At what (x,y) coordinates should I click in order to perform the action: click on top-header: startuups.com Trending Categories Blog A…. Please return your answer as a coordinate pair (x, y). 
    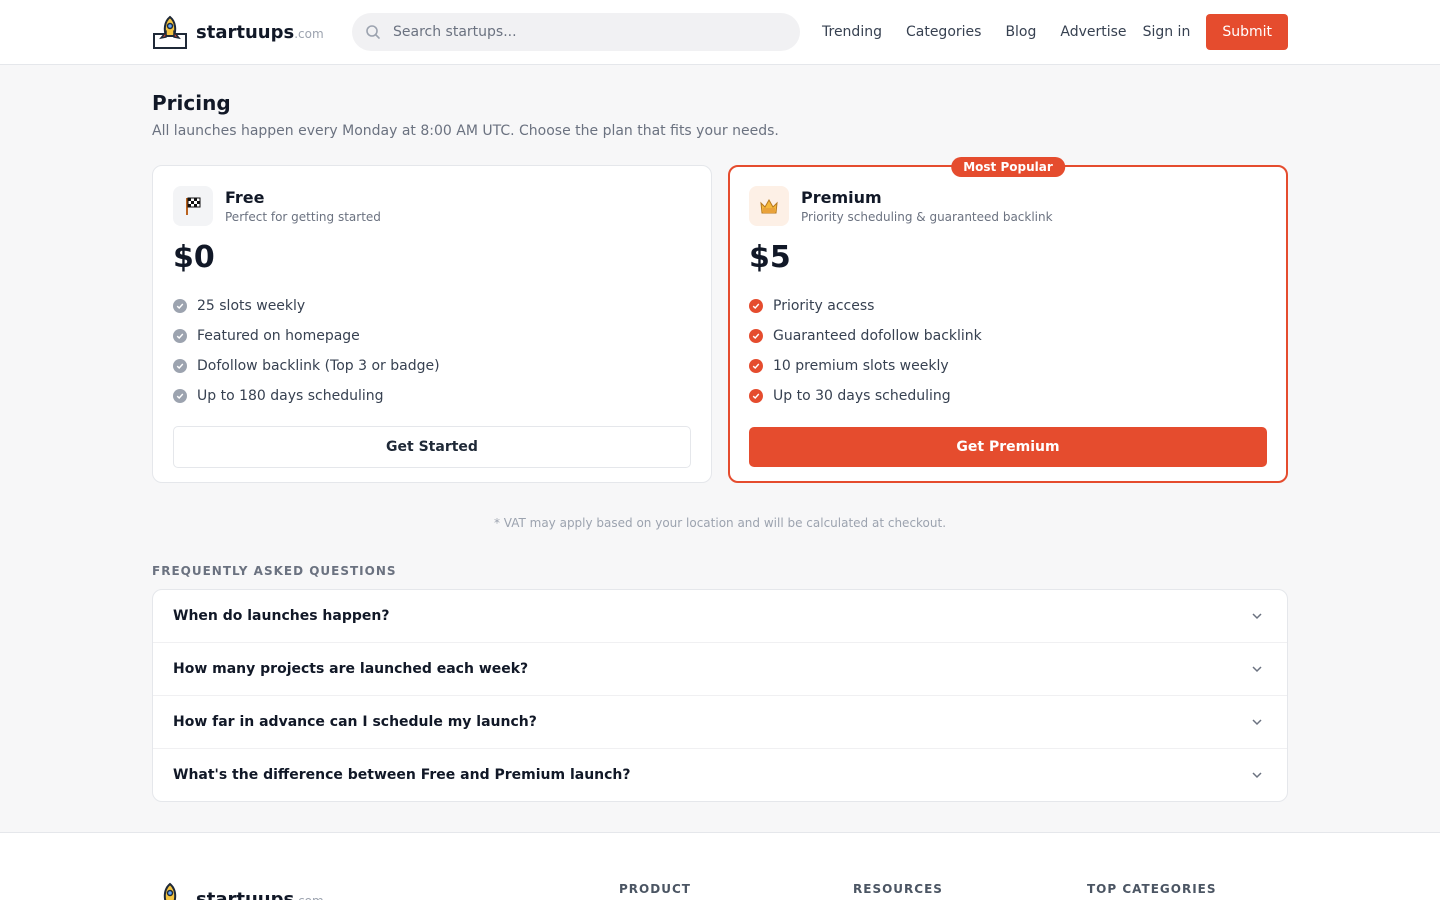
    Looking at the image, I should click on (720, 32).